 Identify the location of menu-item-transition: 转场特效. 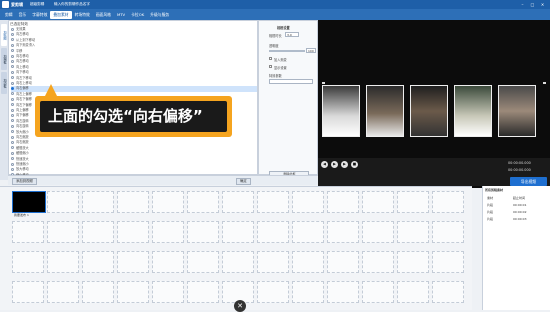
(82, 15).